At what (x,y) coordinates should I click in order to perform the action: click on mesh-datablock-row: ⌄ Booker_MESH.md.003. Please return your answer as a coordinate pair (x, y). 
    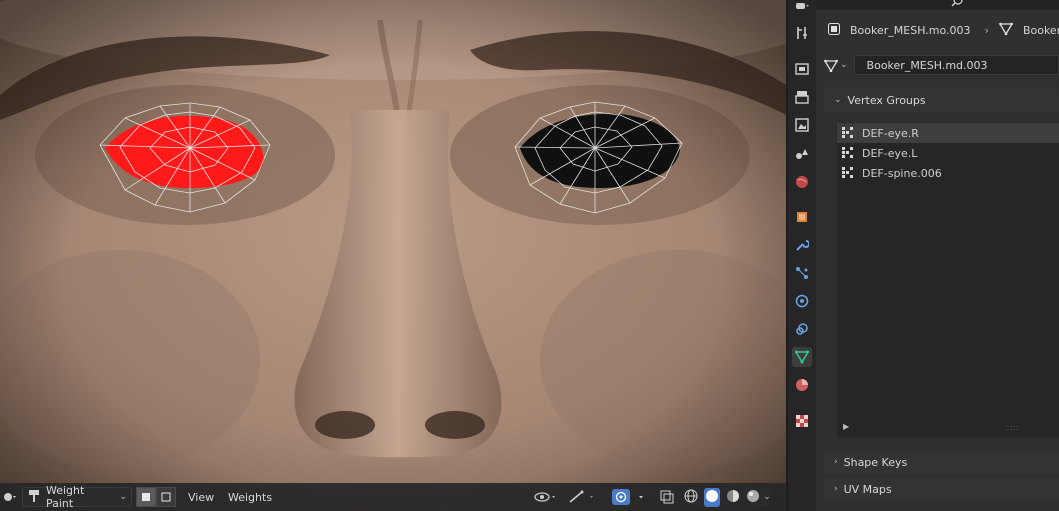
    Looking at the image, I should click on (941, 65).